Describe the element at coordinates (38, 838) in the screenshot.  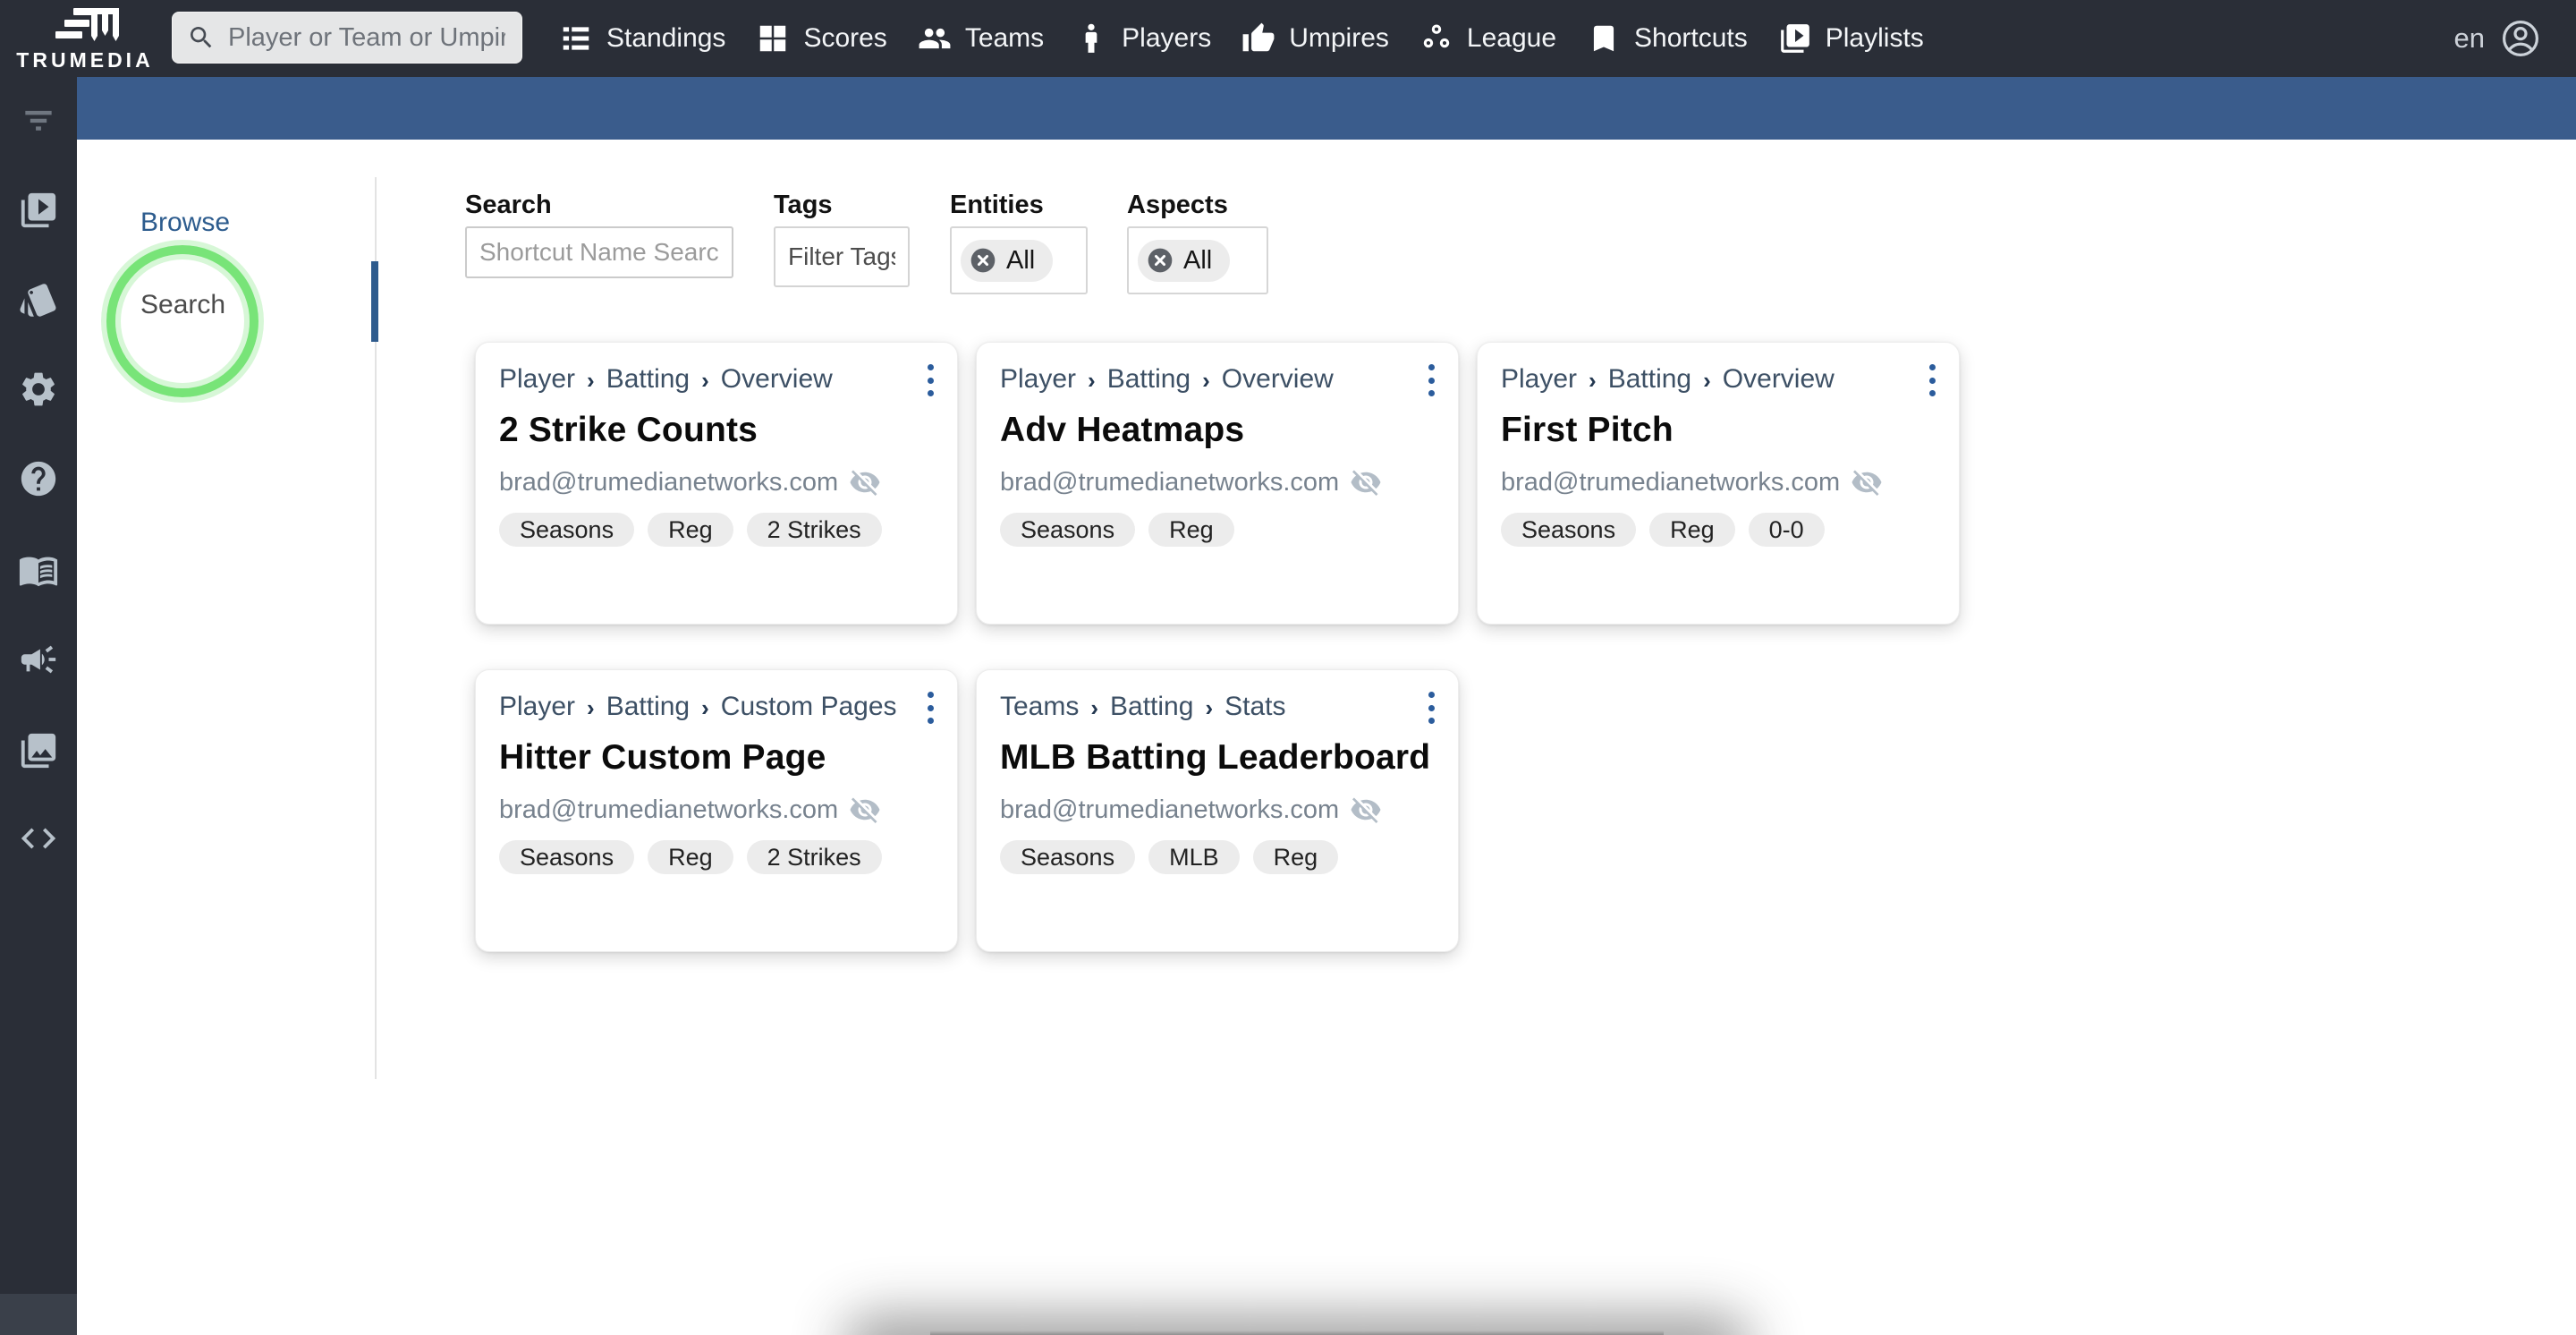
I see `code-icon` at that location.